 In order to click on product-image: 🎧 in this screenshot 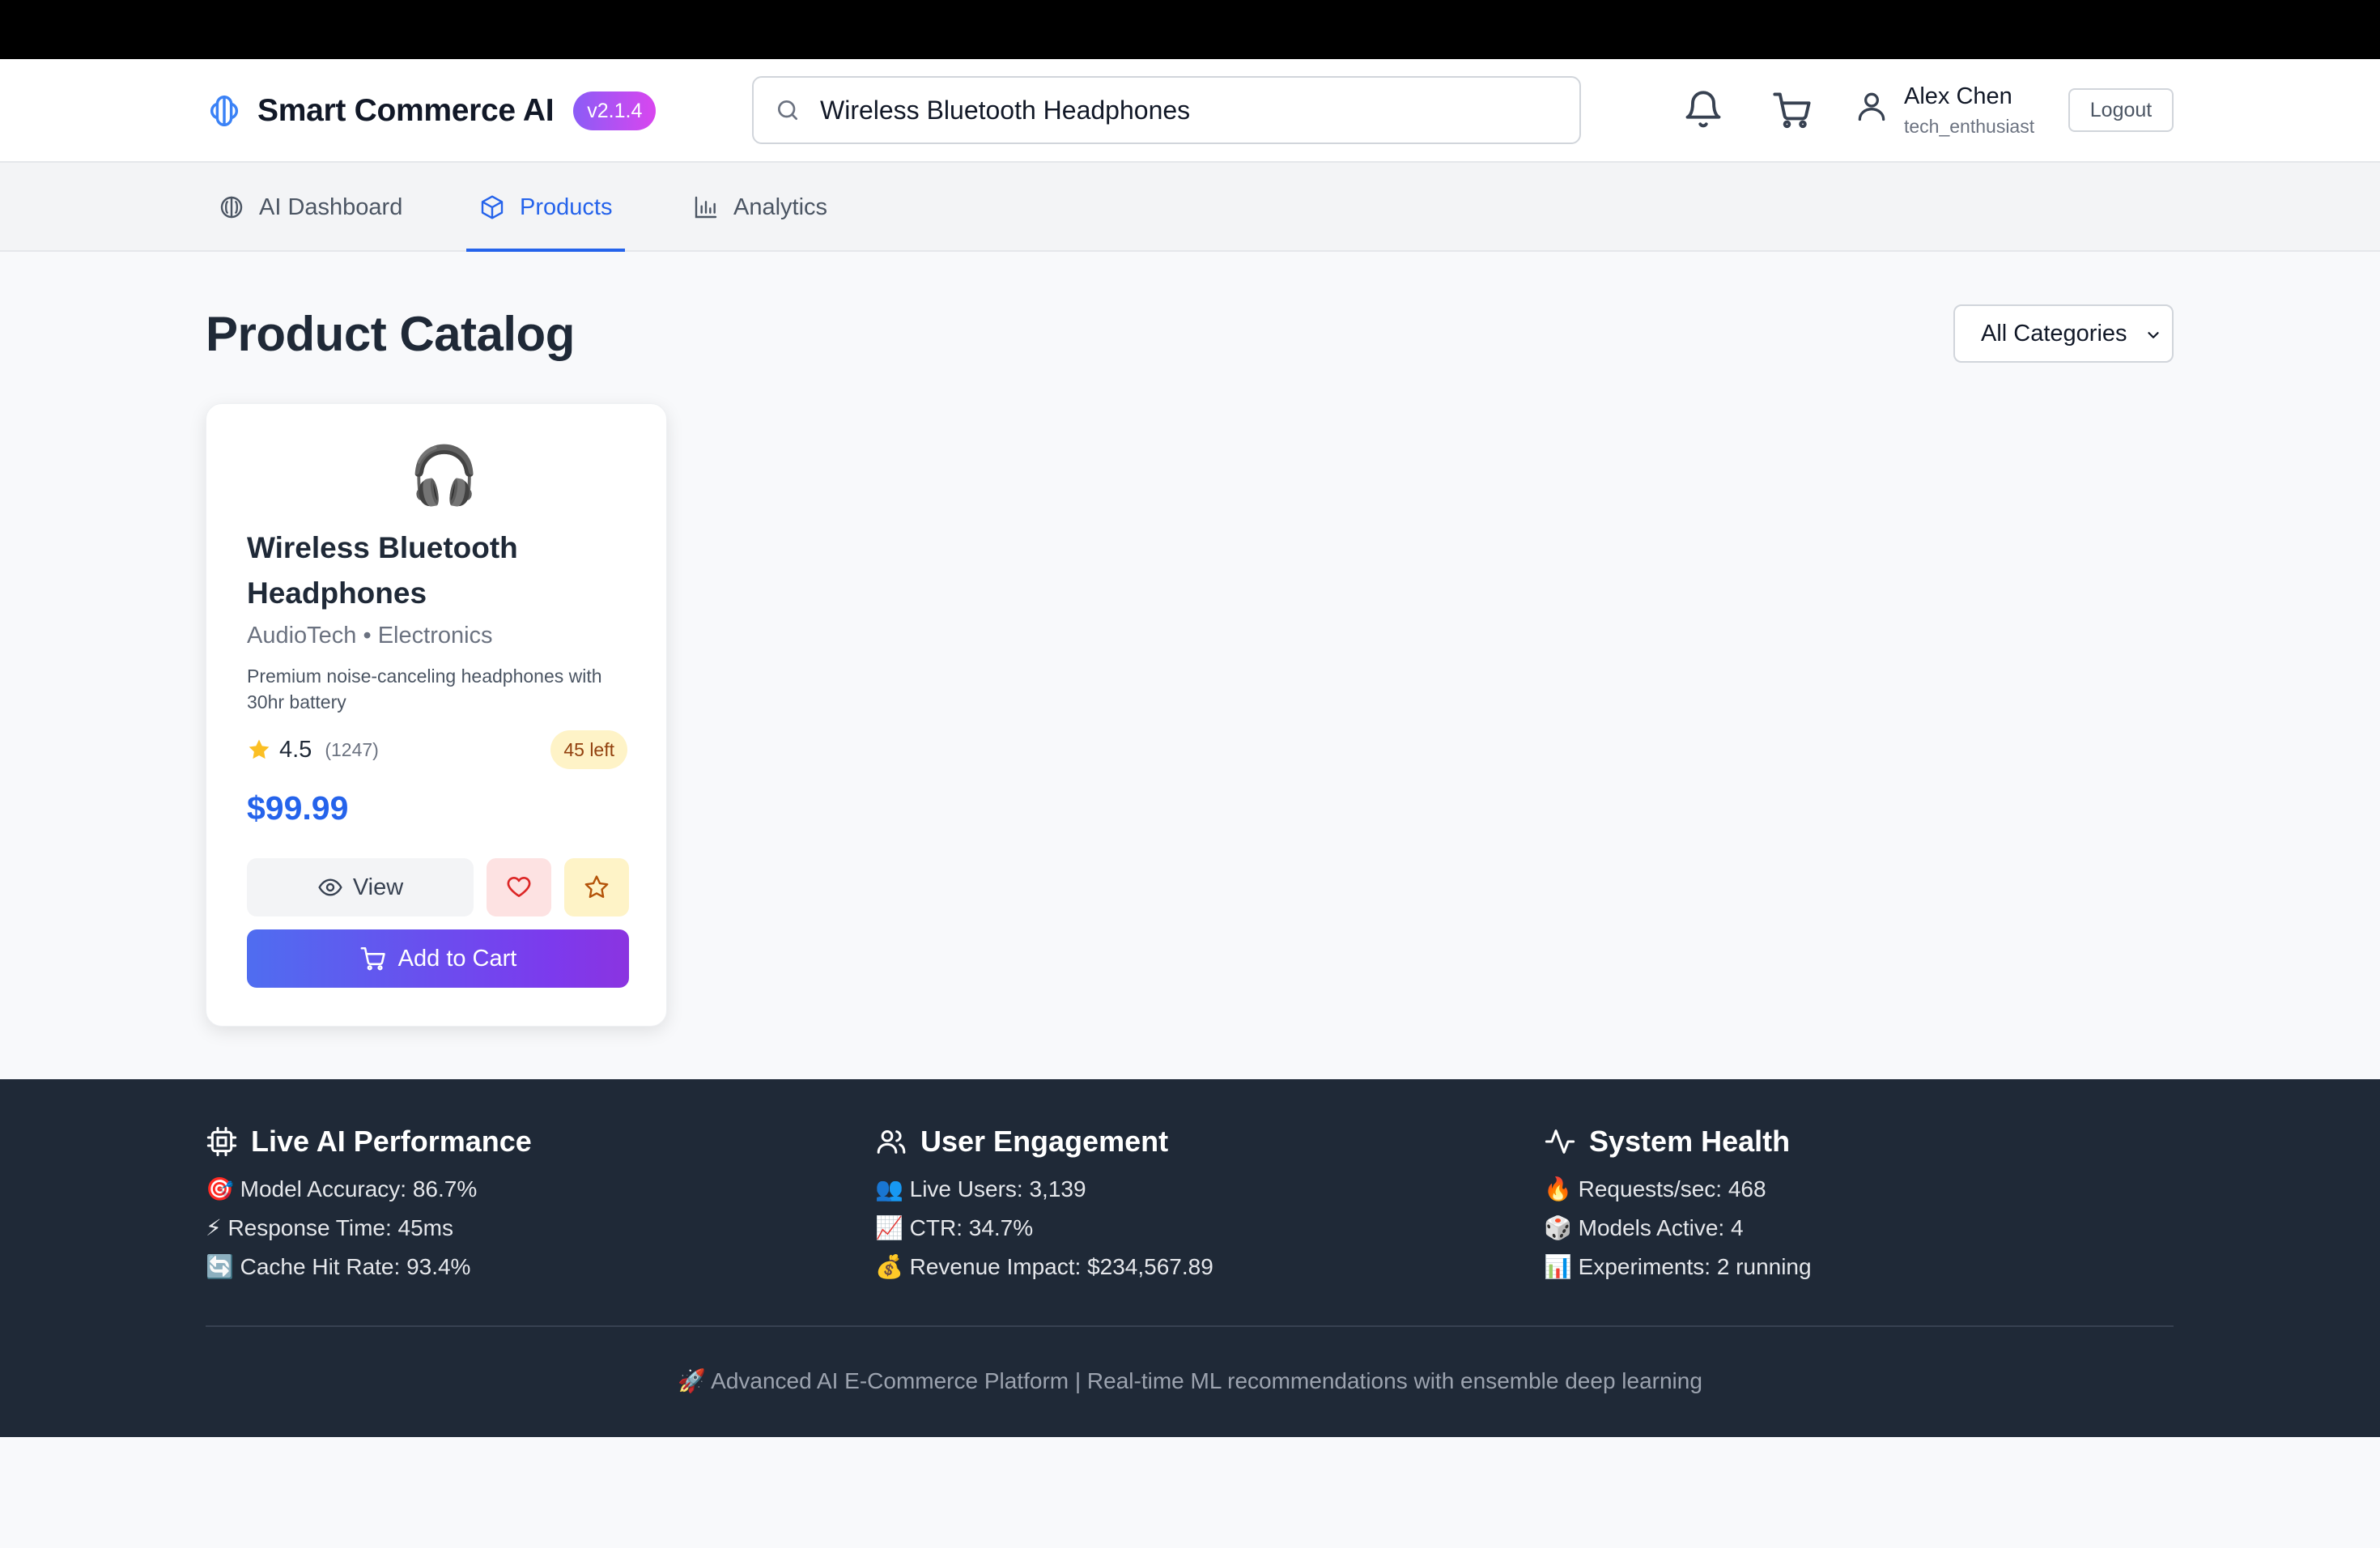, I will do `click(445, 476)`.